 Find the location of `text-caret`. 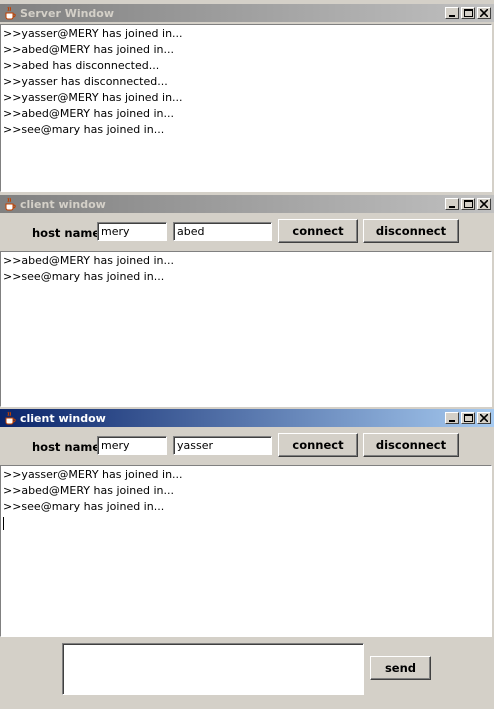

text-caret is located at coordinates (246, 523).